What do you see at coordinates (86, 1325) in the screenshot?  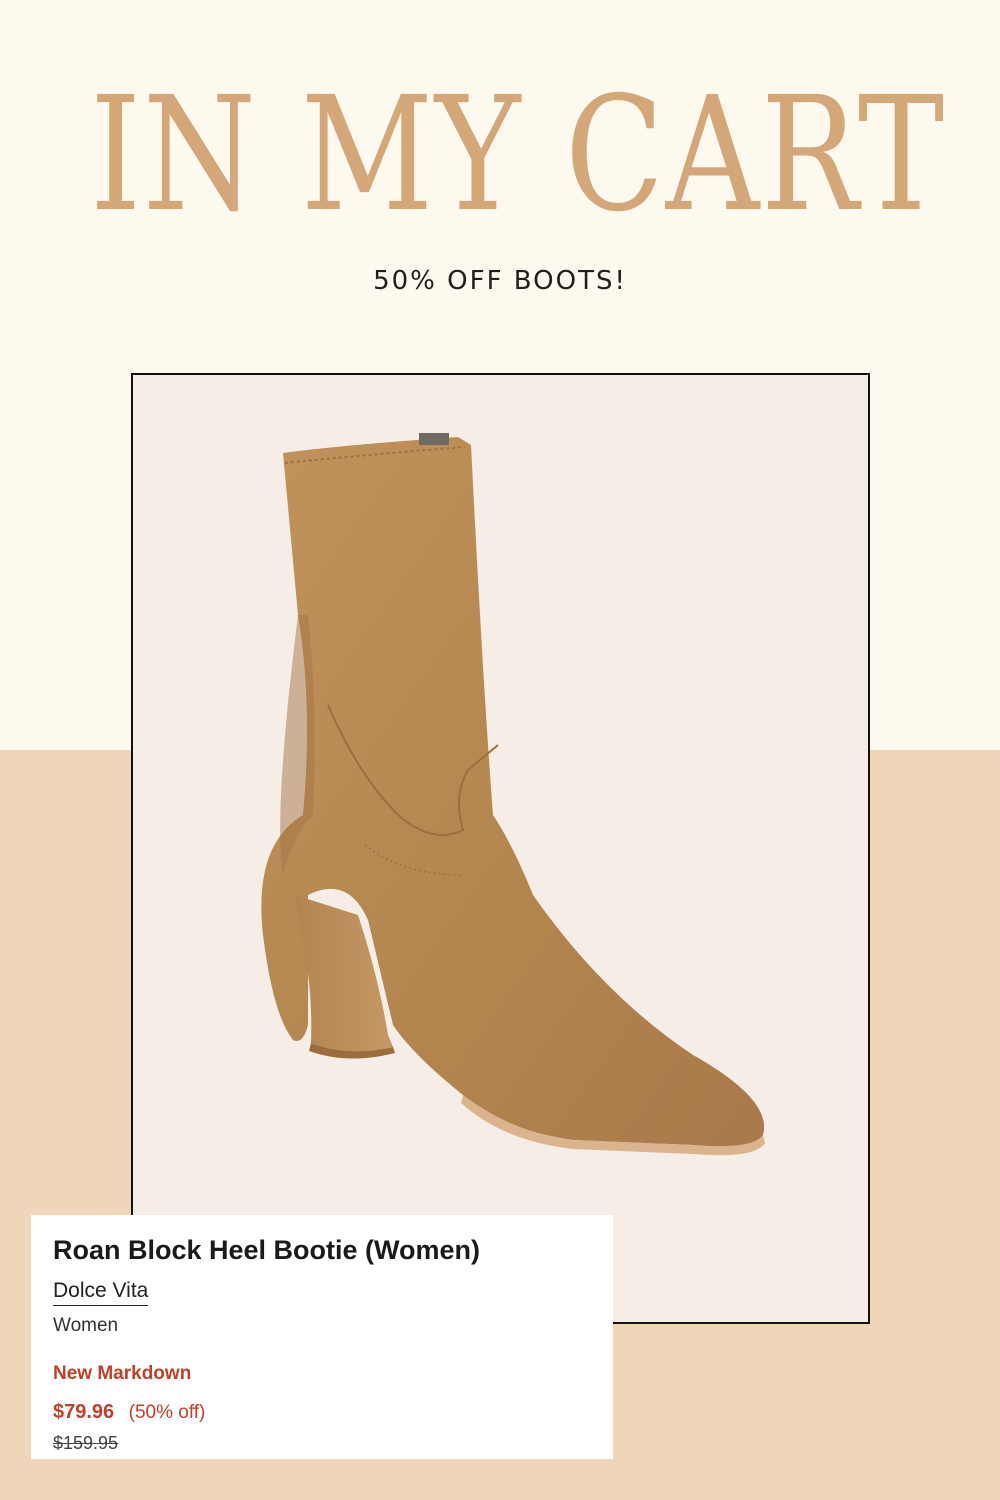 I see `product-category: Women` at bounding box center [86, 1325].